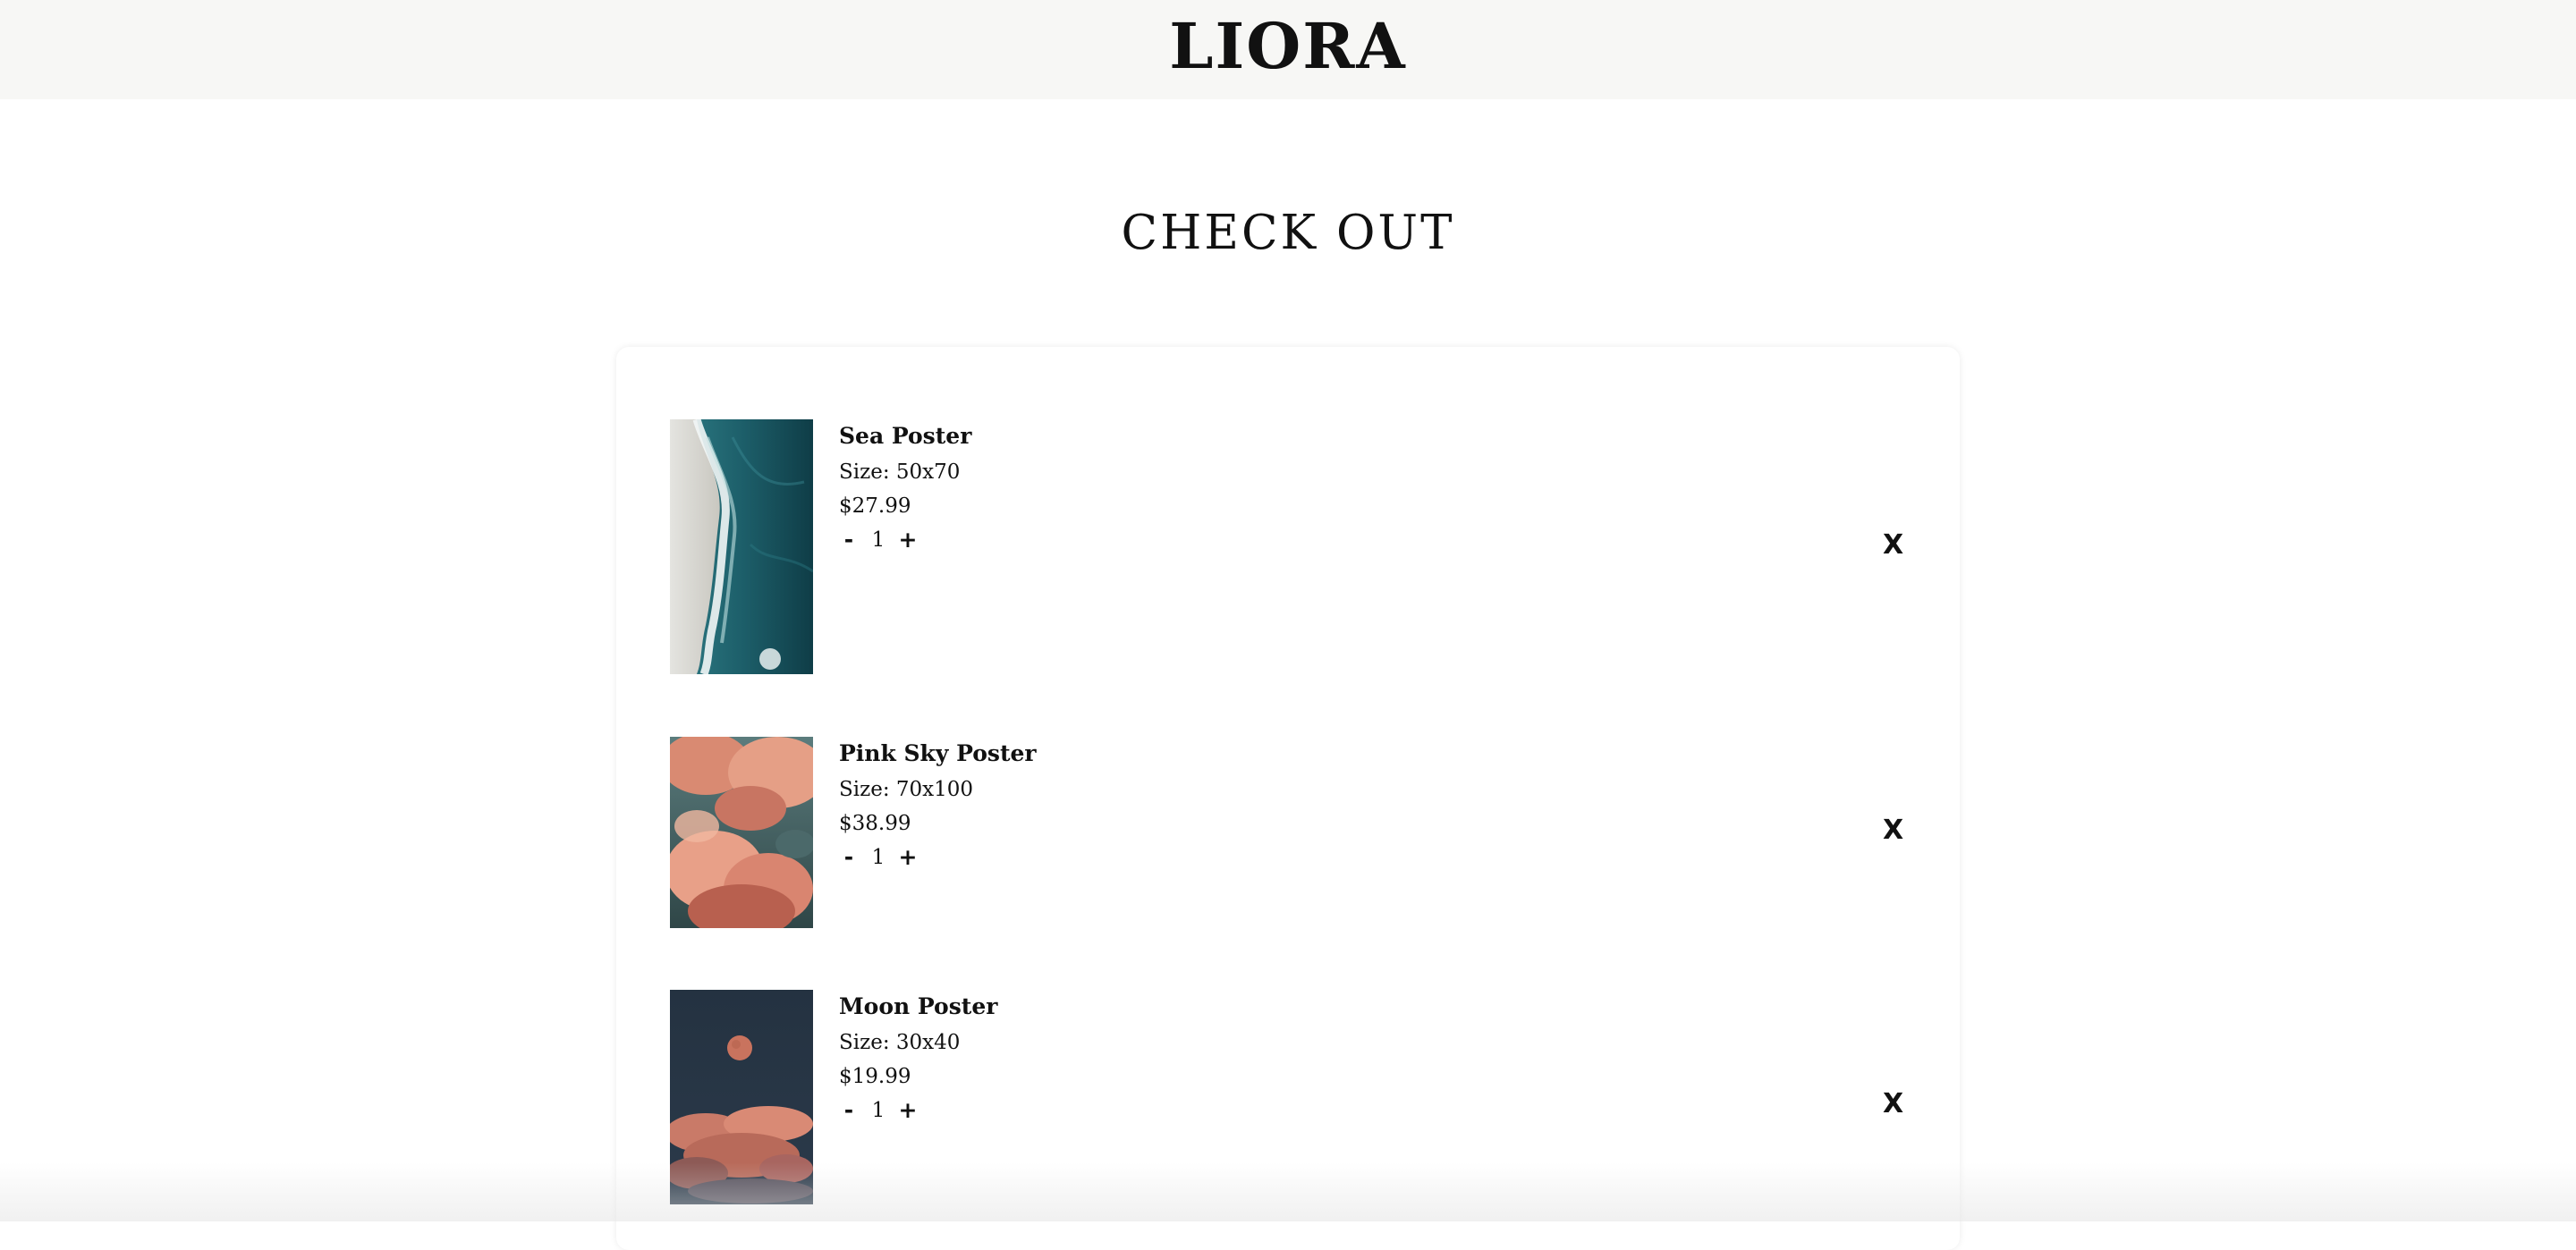  What do you see at coordinates (741, 833) in the screenshot?
I see `pink-sky-poster-image` at bounding box center [741, 833].